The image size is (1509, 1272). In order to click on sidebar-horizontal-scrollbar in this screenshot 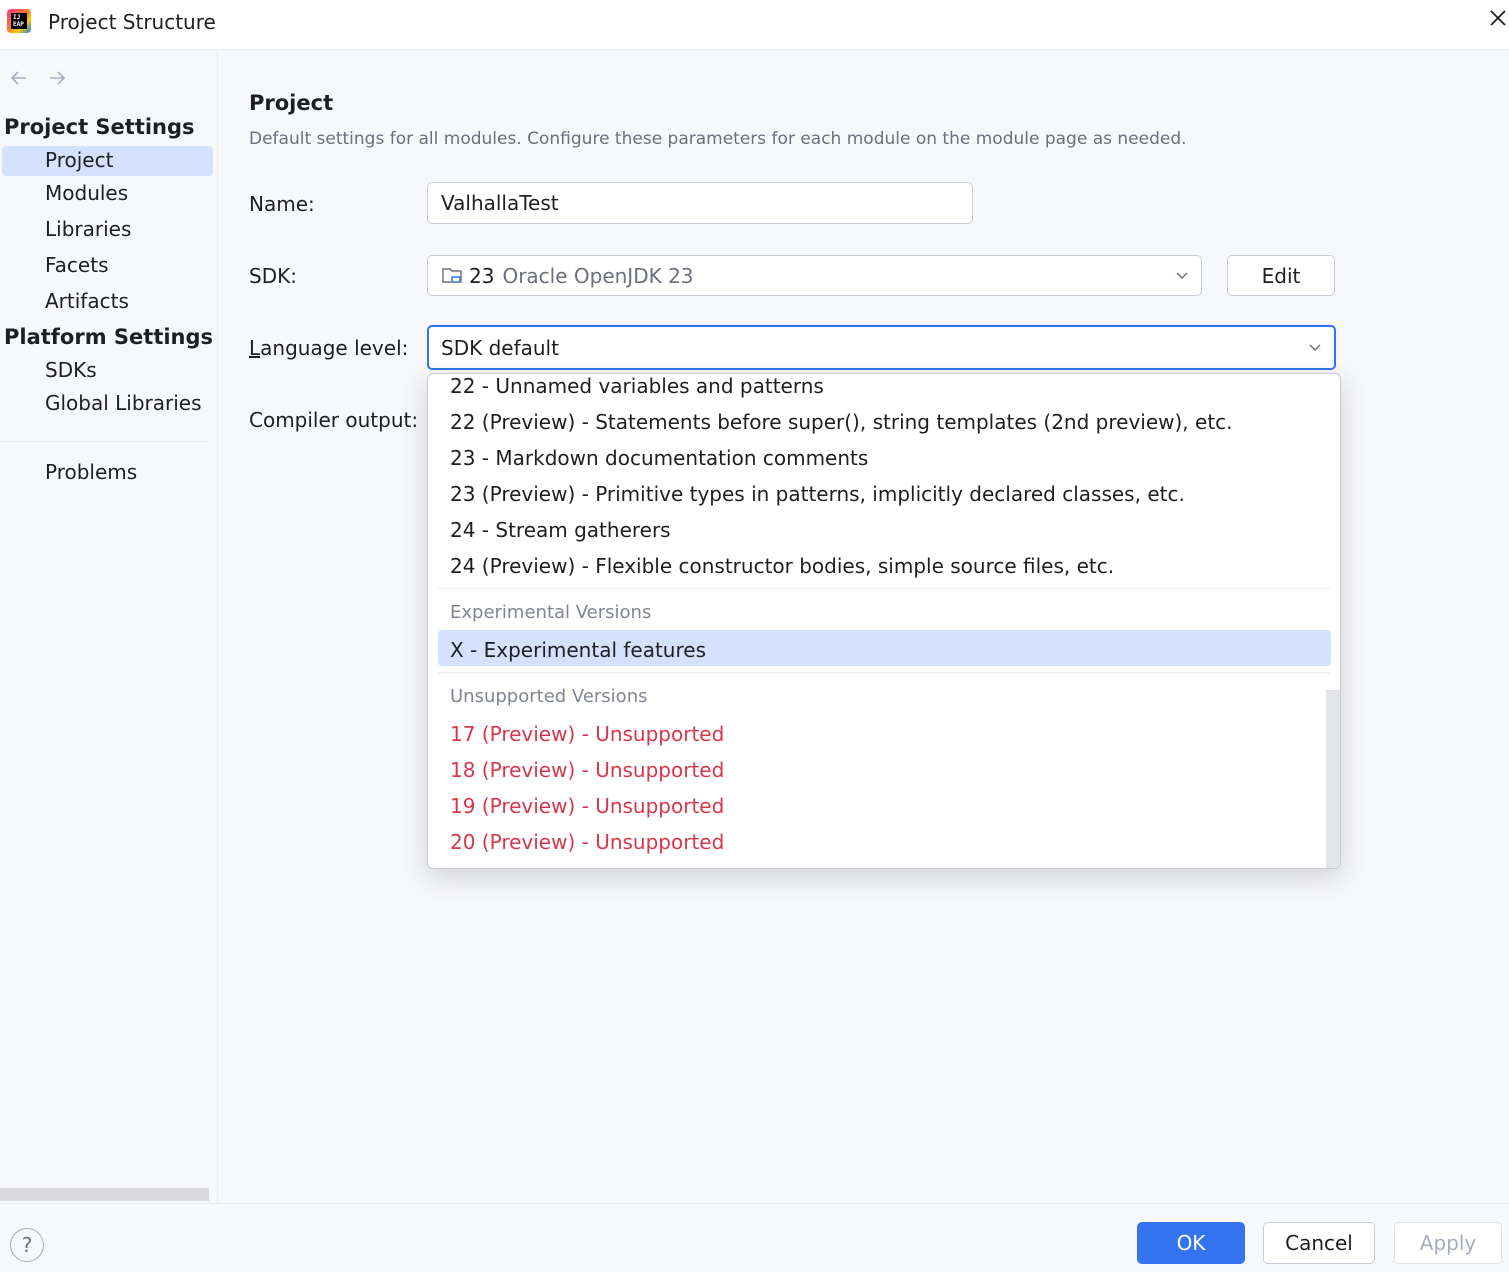, I will do `click(104, 1194)`.